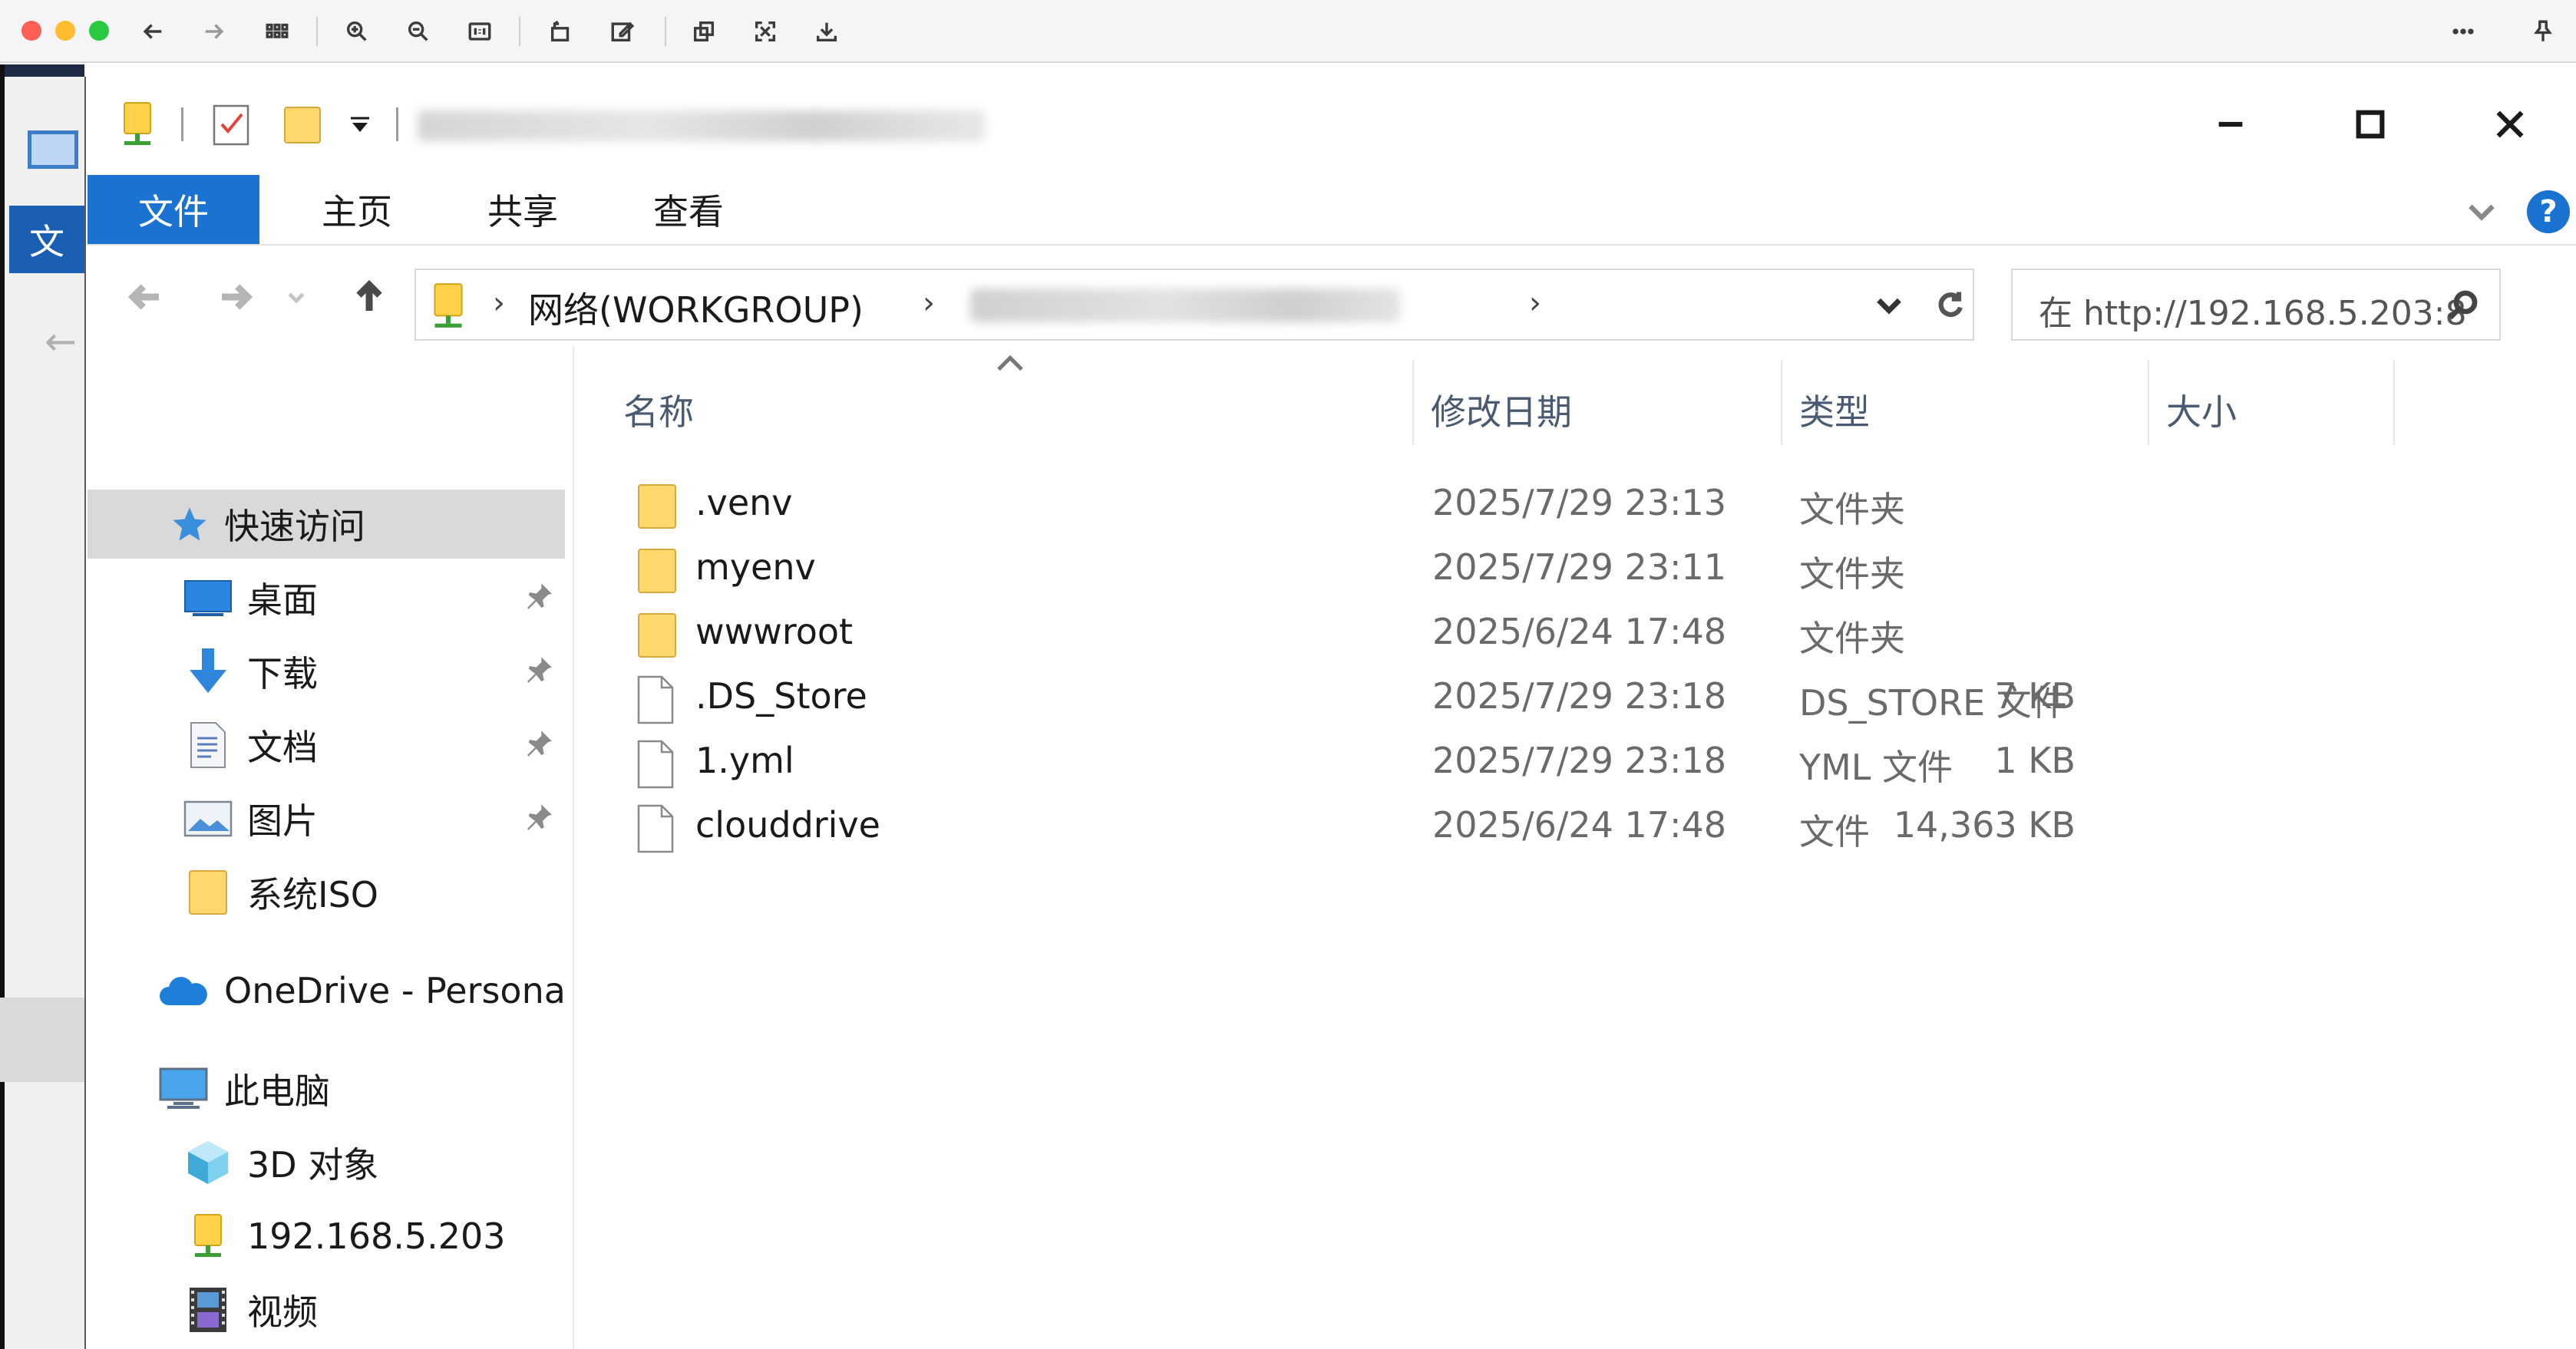 The height and width of the screenshot is (1349, 2576). Describe the element at coordinates (2258, 409) in the screenshot. I see `column-header-size: 大小` at that location.